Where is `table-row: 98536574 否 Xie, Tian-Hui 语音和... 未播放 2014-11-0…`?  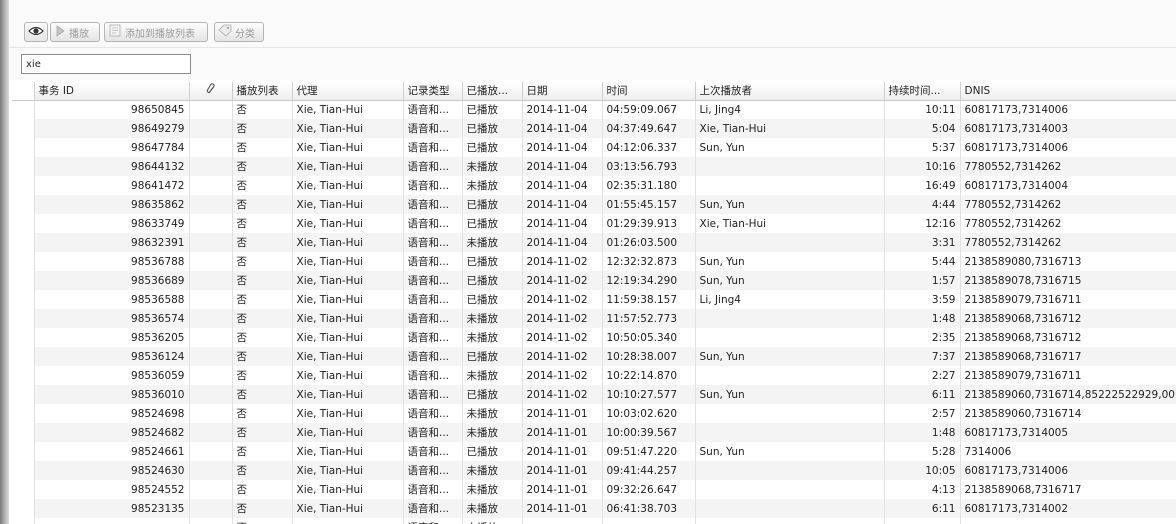
table-row: 98536574 否 Xie, Tian-Hui 语音和... 未播放 2014-11-0… is located at coordinates (594, 318).